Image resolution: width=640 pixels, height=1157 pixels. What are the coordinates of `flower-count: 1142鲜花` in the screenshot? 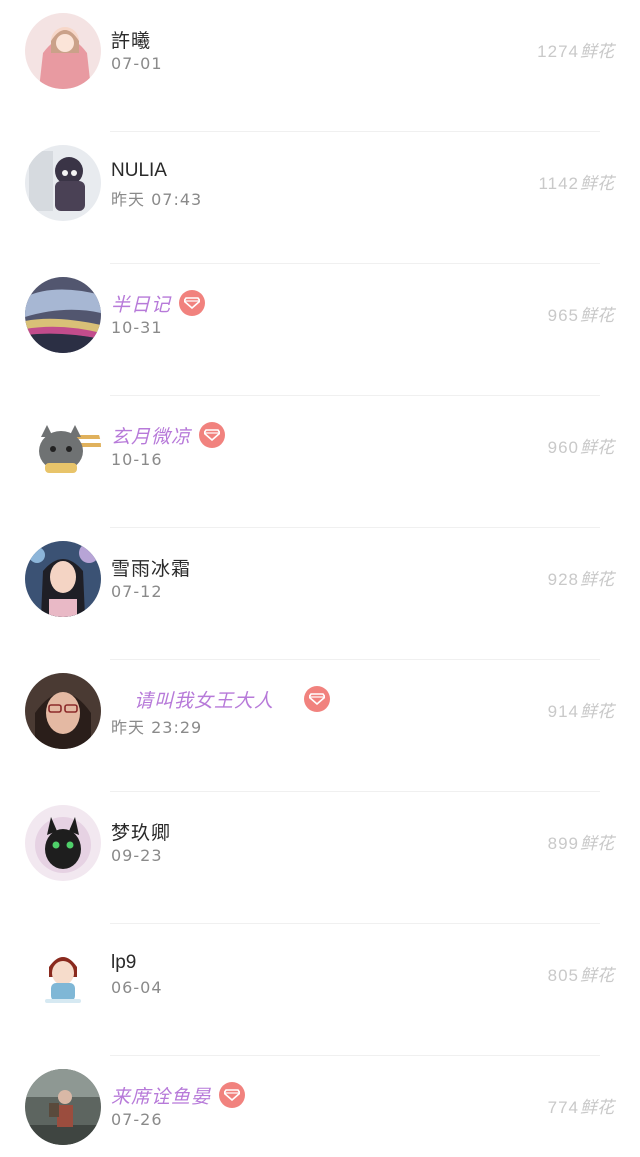 It's located at (576, 181).